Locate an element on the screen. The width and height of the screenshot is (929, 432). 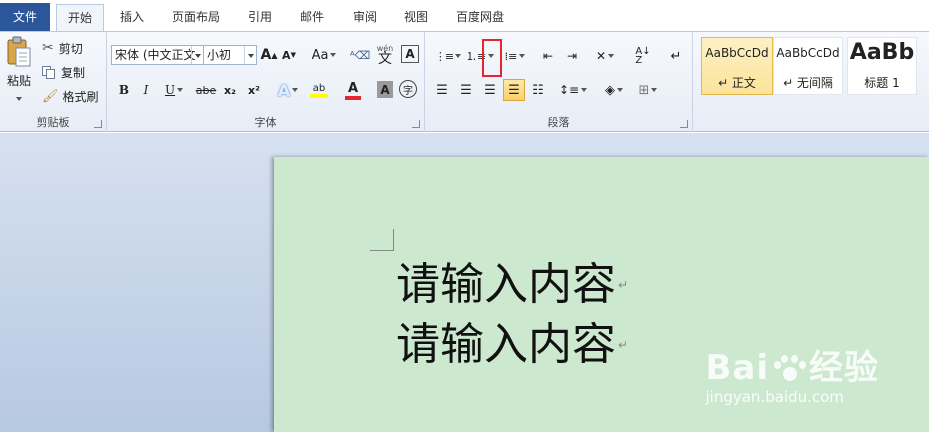
tab-home: 开始 is located at coordinates (80, 18).